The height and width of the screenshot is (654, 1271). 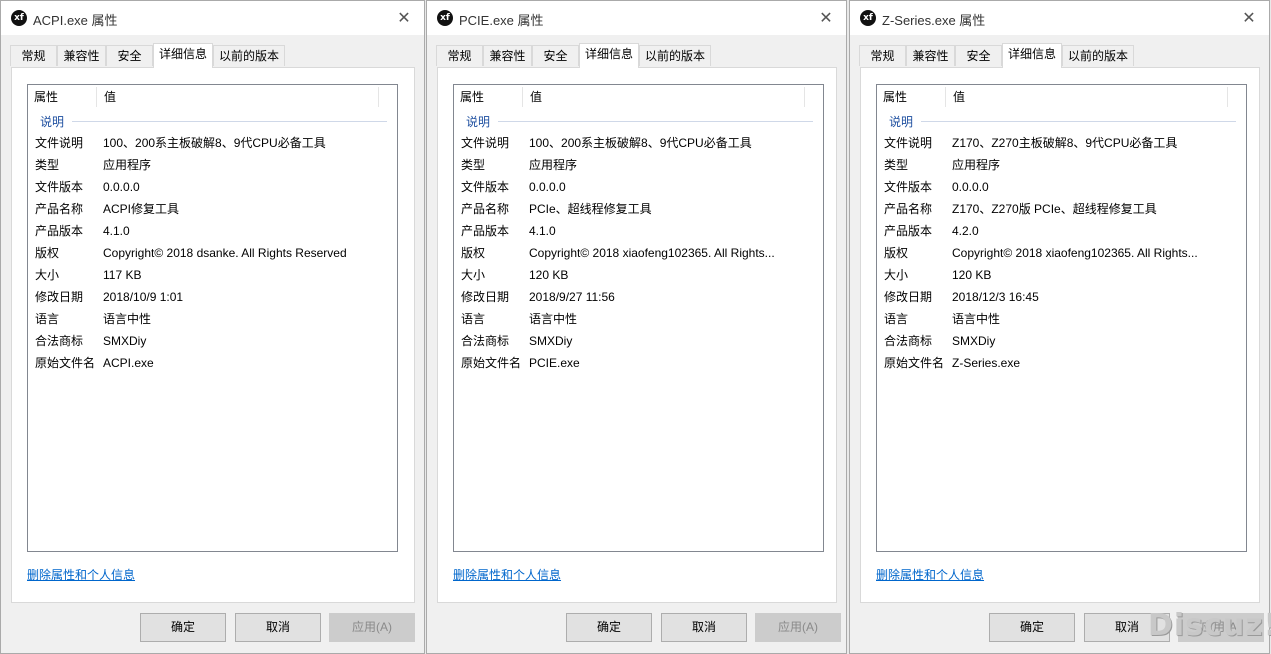 I want to click on title-bar: xf PCIE.exe 属性 ✕, so click(x=636, y=18).